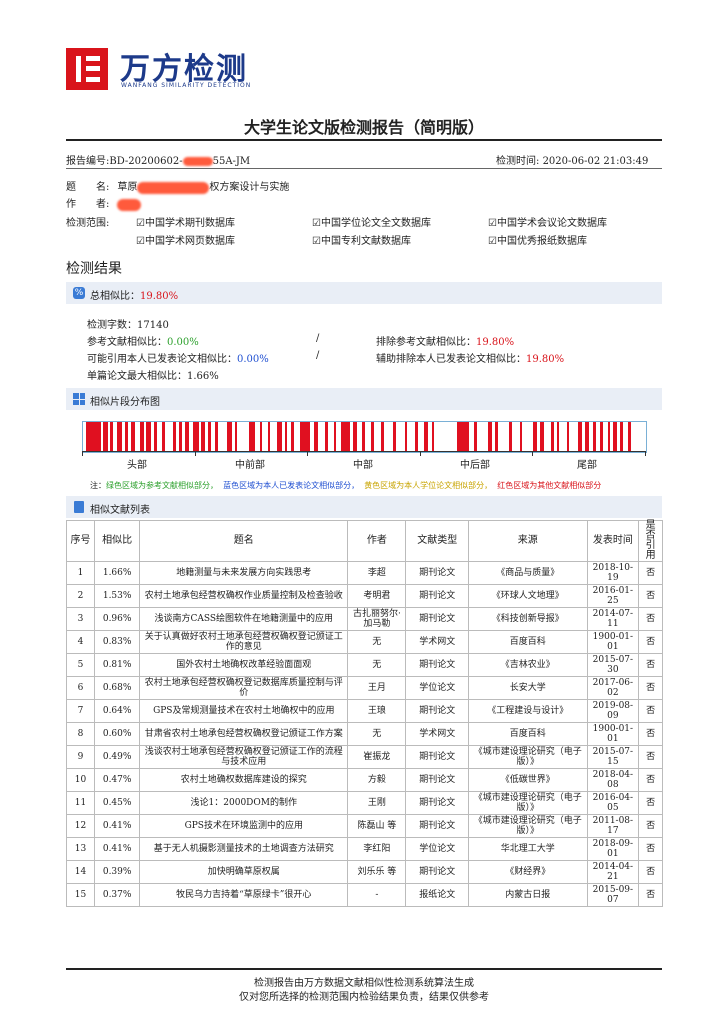 The width and height of the screenshot is (728, 1024). What do you see at coordinates (117, 711) in the screenshot?
I see `table-cell: 0.64%` at bounding box center [117, 711].